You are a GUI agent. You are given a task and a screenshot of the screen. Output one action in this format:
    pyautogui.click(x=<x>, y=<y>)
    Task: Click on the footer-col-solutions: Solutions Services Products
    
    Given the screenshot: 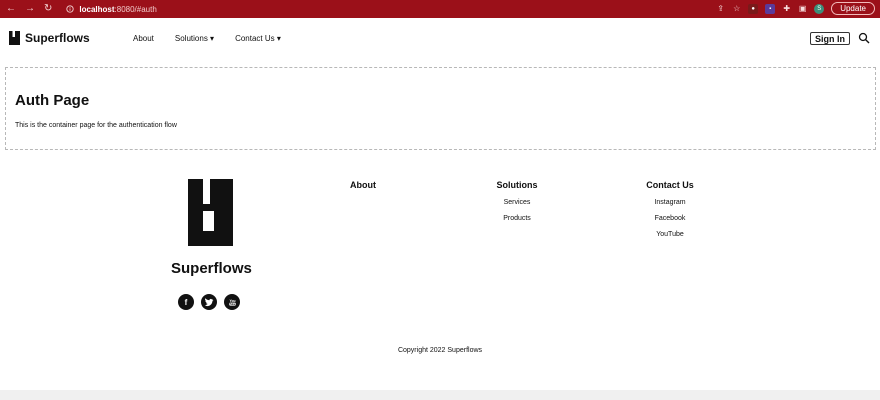 What is the action you would take?
    pyautogui.click(x=517, y=205)
    